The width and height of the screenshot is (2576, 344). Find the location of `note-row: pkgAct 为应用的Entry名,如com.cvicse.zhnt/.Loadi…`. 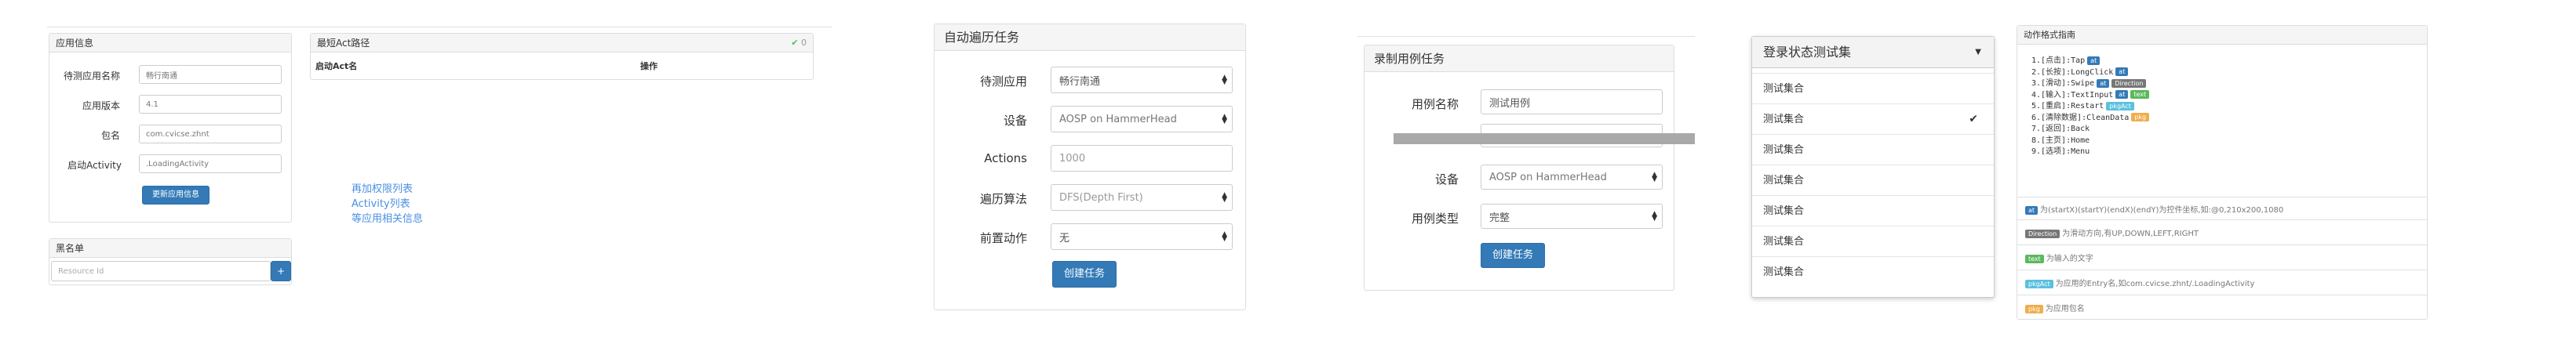

note-row: pkgAct 为应用的Entry名,如com.cvicse.zhnt/.Loadi… is located at coordinates (2139, 282).